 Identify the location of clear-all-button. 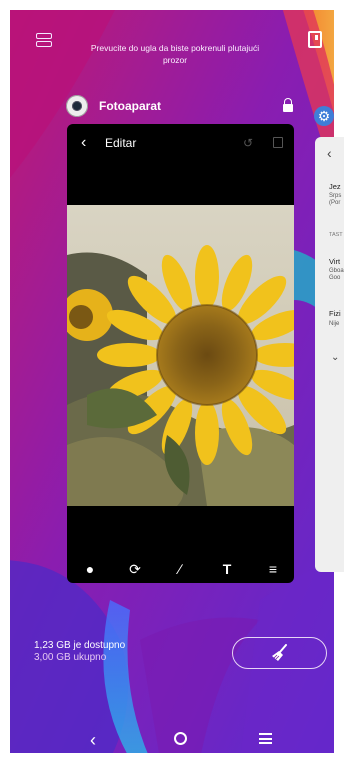
(279, 653).